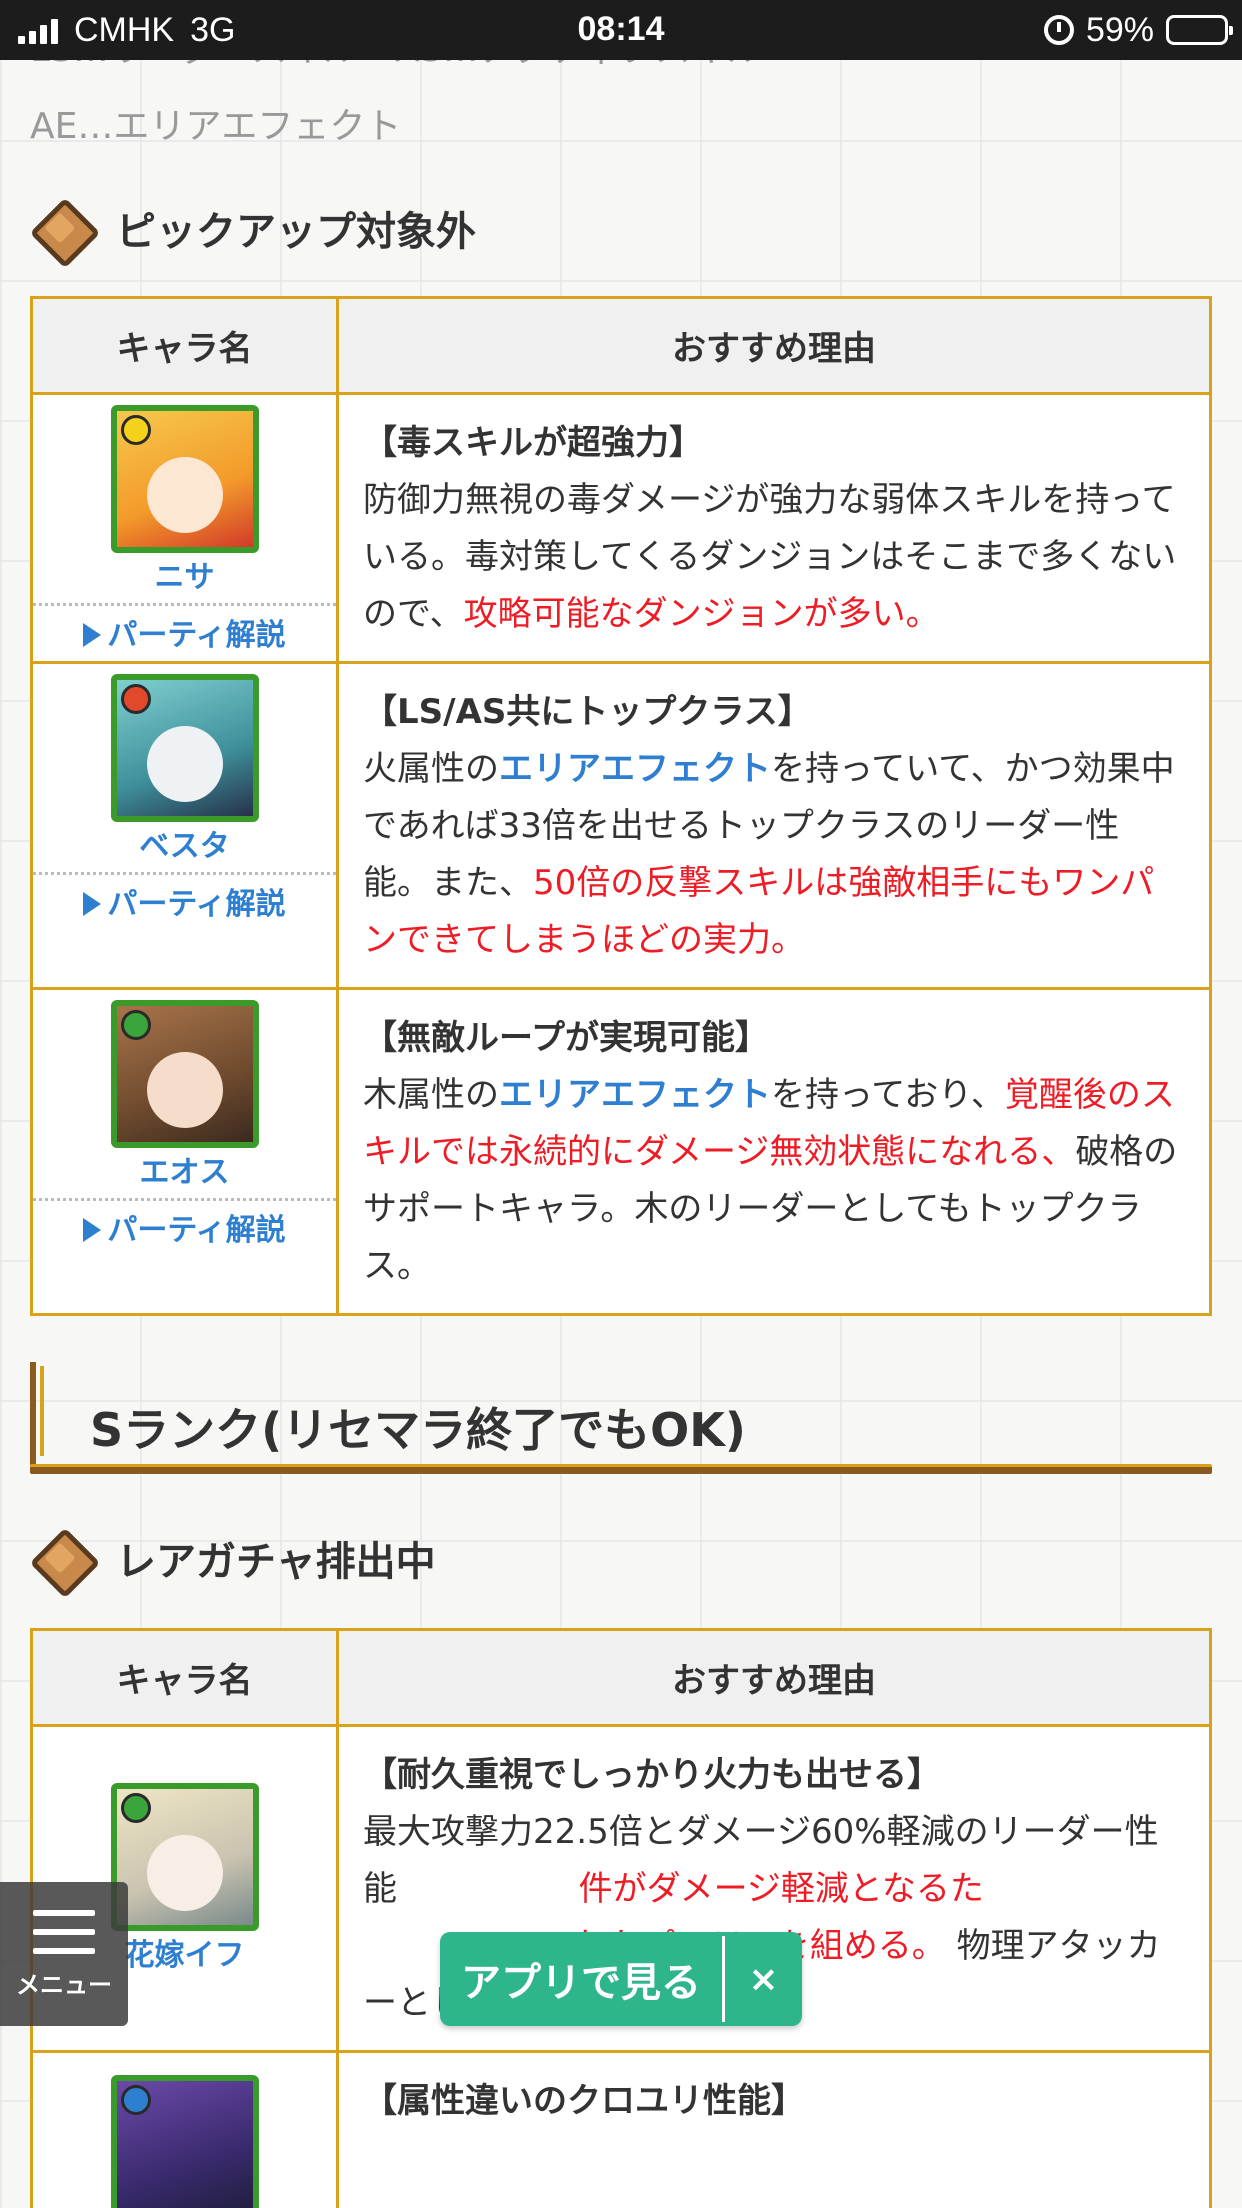 Image resolution: width=1242 pixels, height=2208 pixels. Describe the element at coordinates (185, 1173) in the screenshot. I see `character-name-link: エオス` at that location.